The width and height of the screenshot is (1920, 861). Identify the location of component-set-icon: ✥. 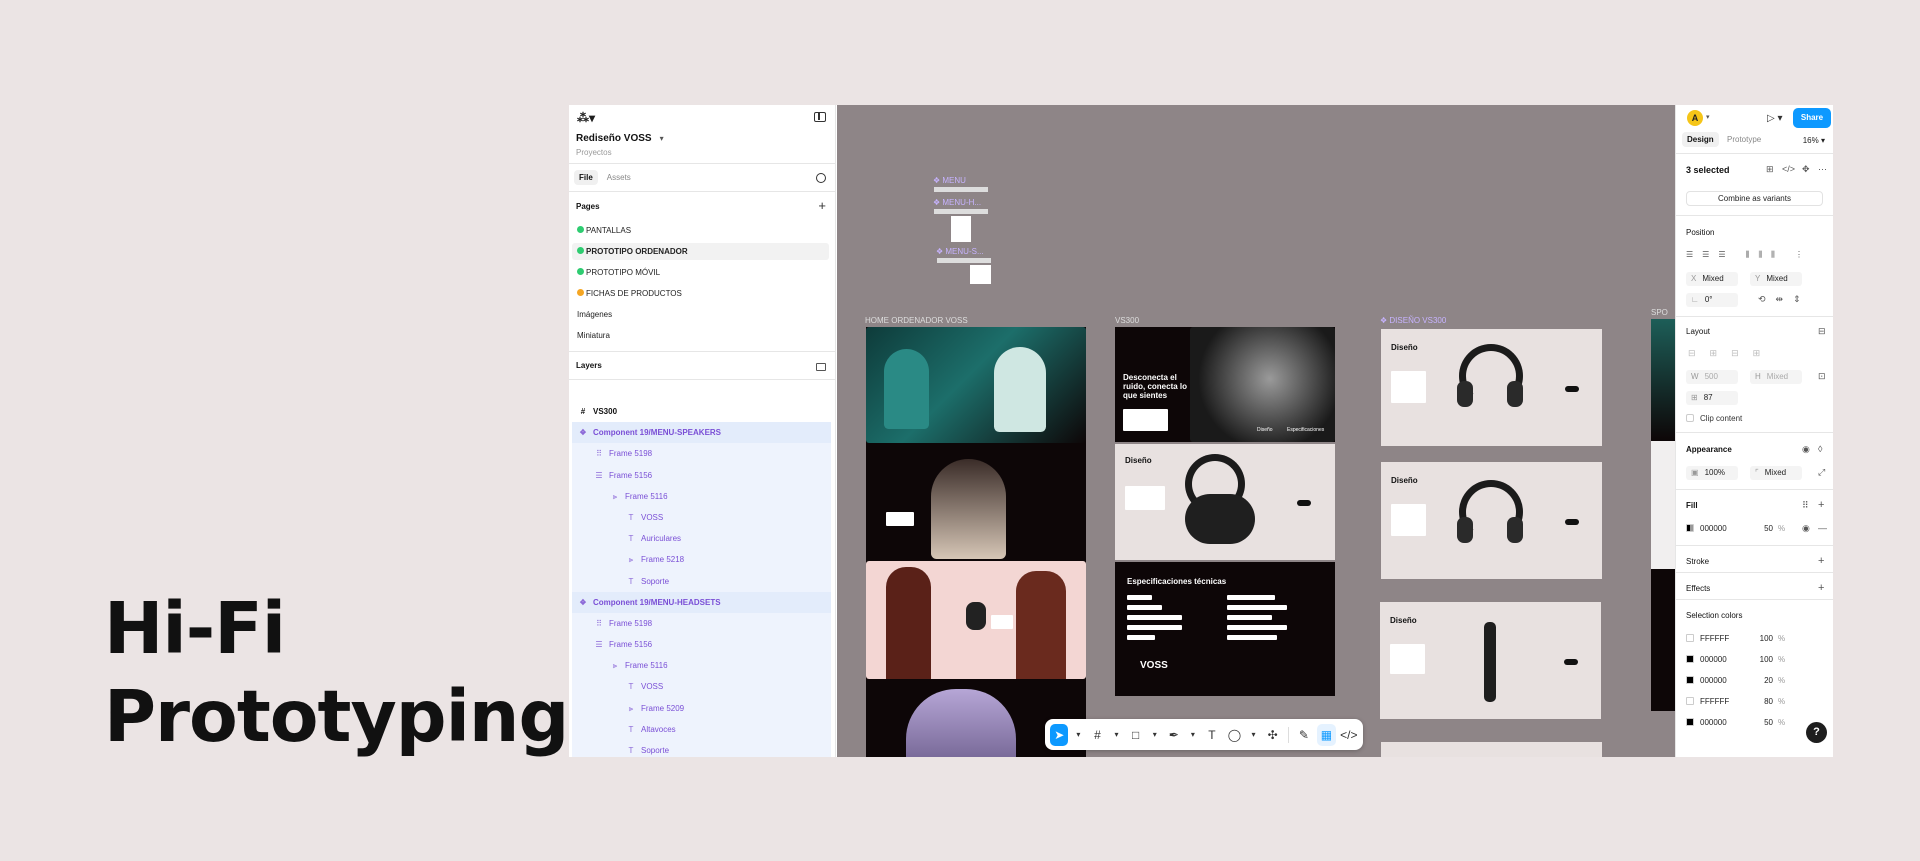
(1806, 169).